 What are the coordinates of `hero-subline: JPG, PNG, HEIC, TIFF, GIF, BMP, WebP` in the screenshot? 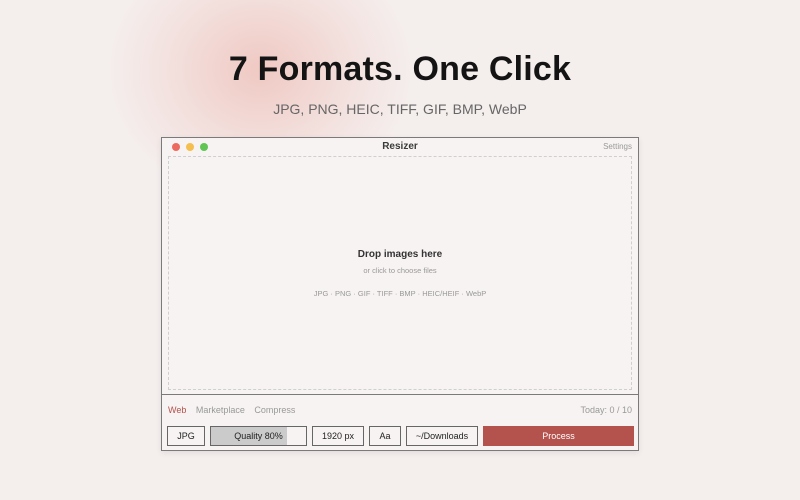 It's located at (400, 109).